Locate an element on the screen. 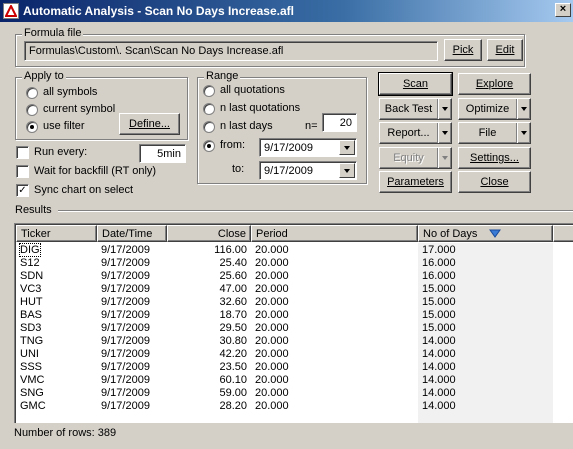 The width and height of the screenshot is (573, 449). table-row: VC3 9/17/2009 47.00 20.000 15.000 is located at coordinates (284, 289).